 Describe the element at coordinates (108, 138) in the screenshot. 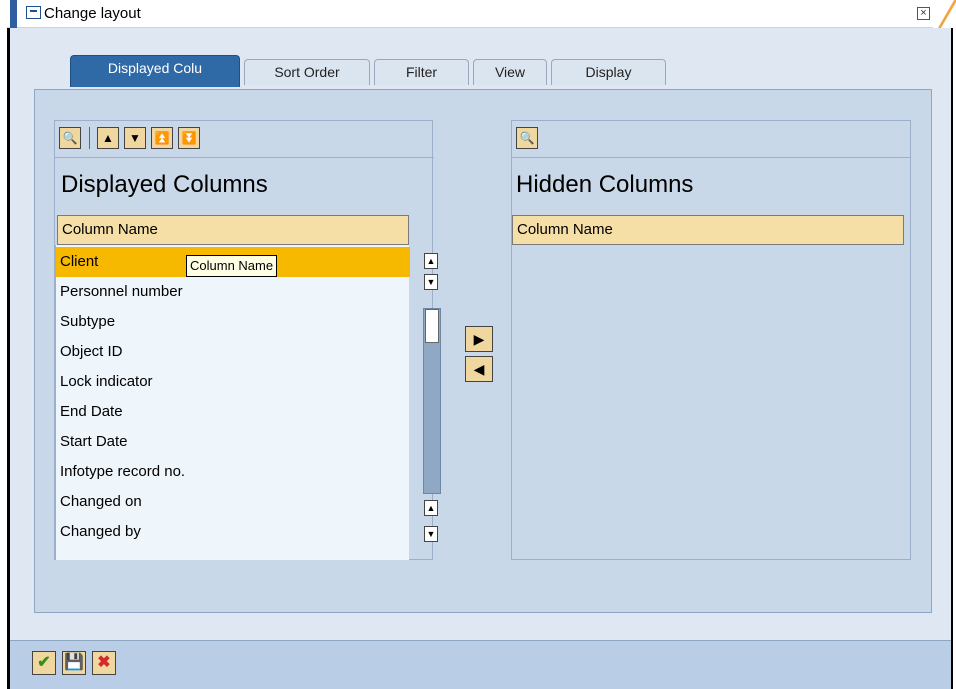

I see `move-up-icon: ▲` at that location.